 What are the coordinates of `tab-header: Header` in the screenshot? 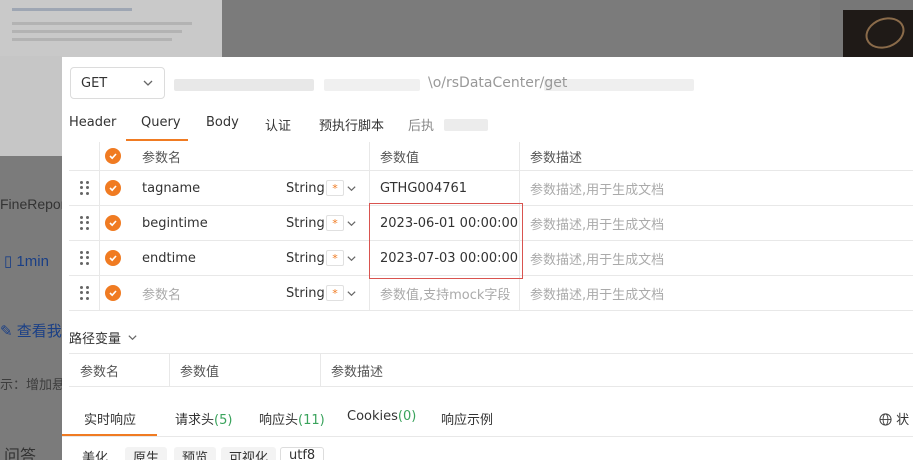 It's located at (92, 122).